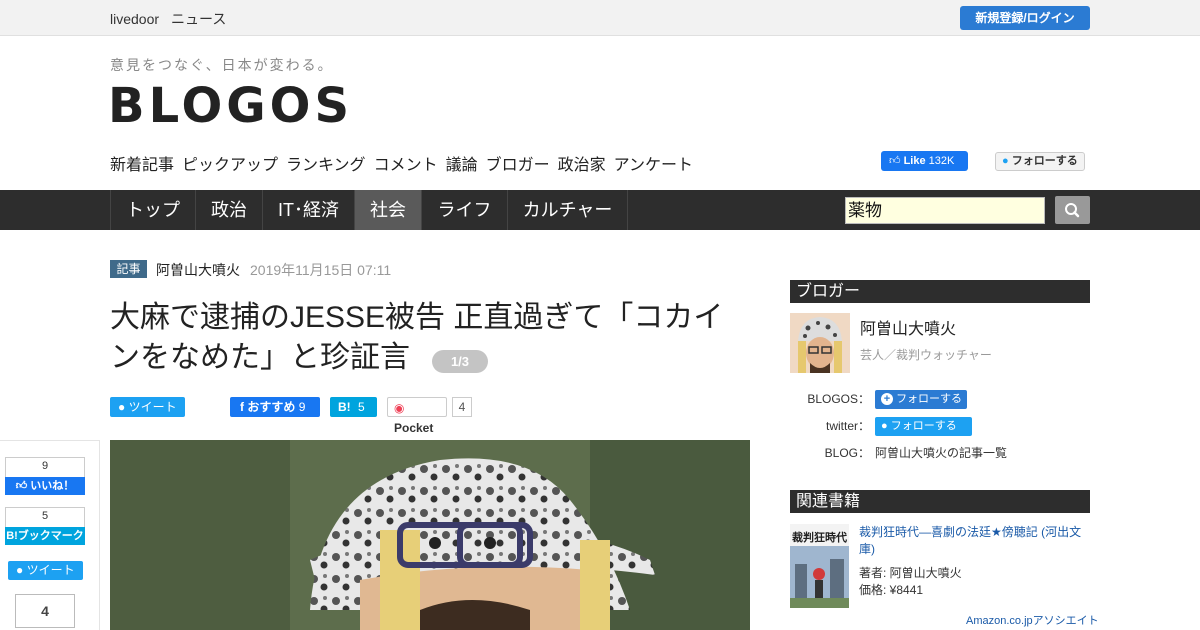 The width and height of the screenshot is (1200, 630). I want to click on facebook-like-button: 👍︎ Like 132K, so click(924, 161).